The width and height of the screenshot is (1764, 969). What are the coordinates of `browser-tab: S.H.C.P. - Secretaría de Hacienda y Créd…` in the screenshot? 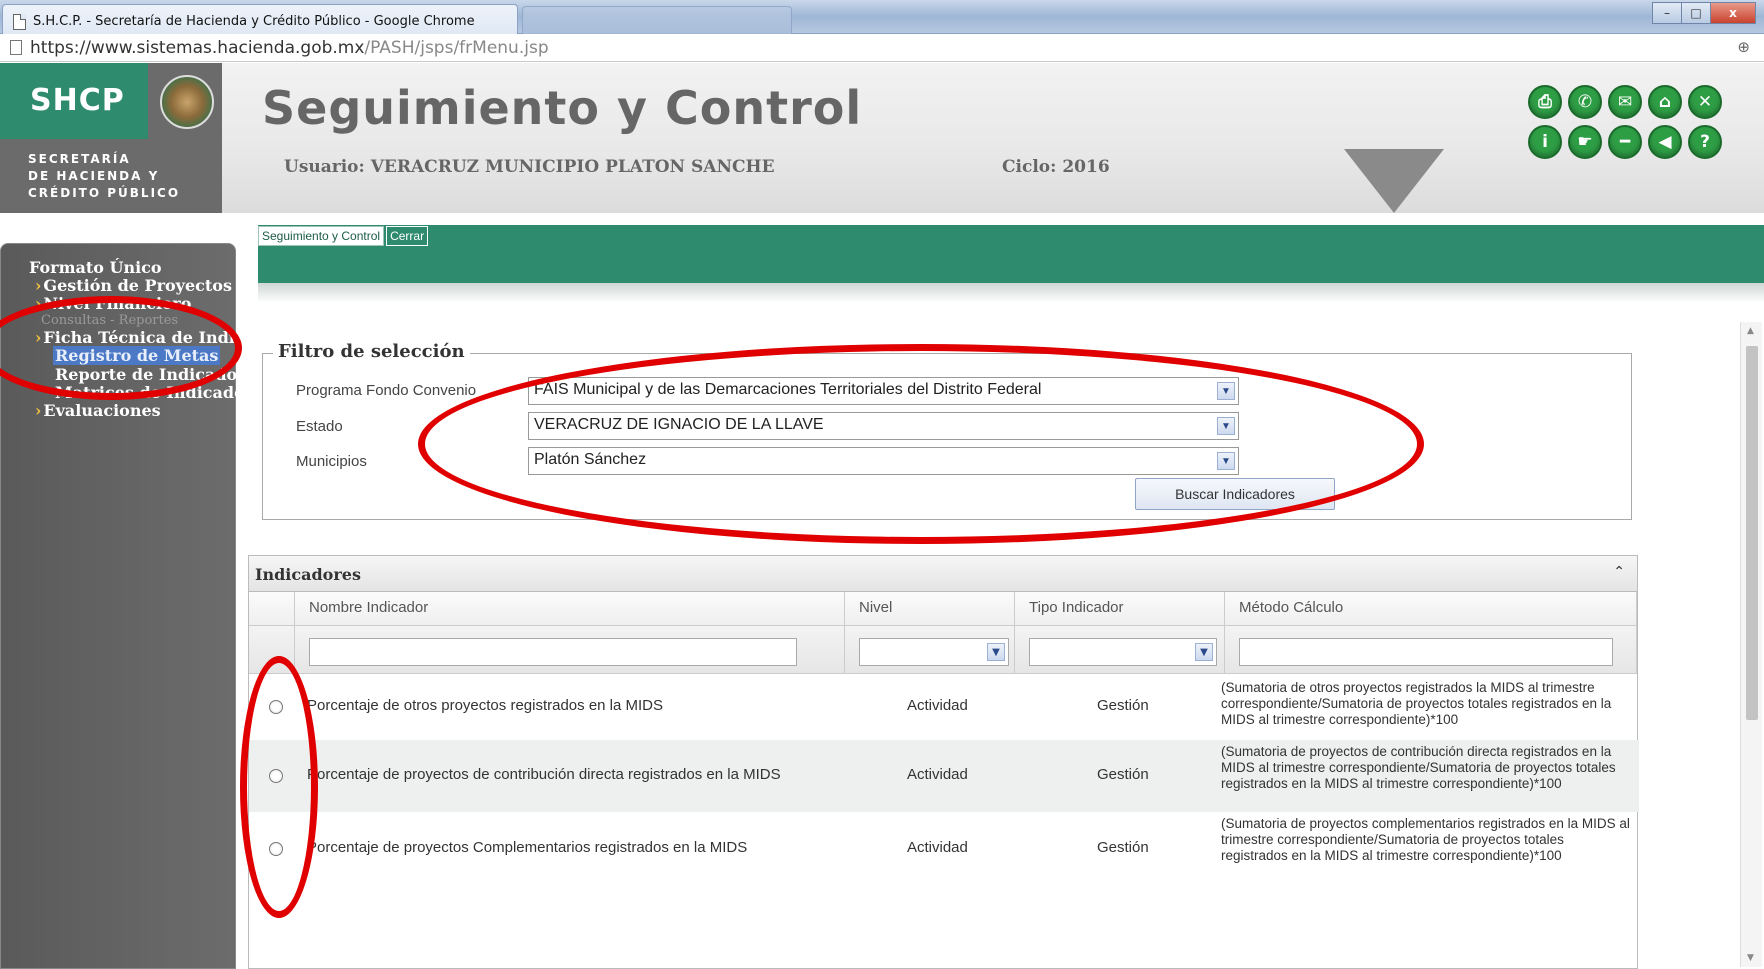 It's located at (260, 19).